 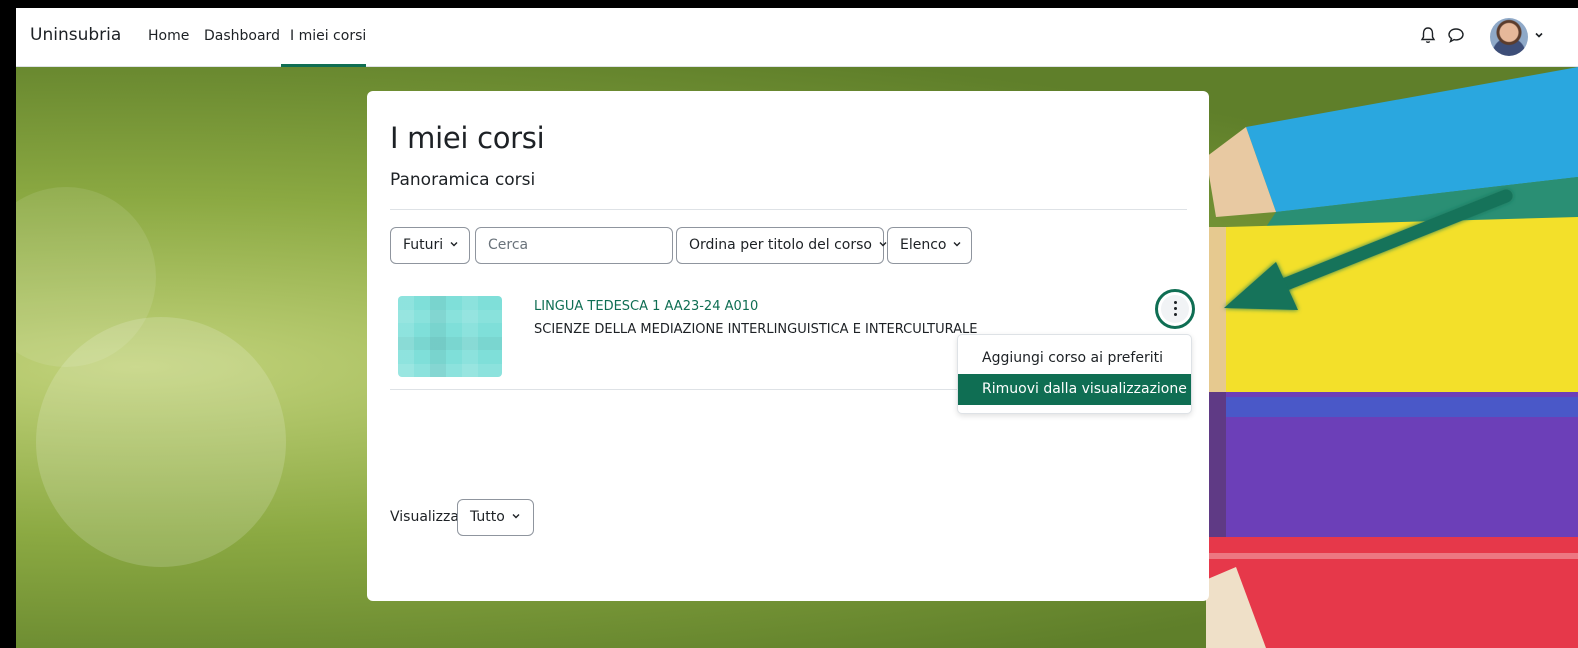 What do you see at coordinates (574, 245) in the screenshot?
I see `search-input: Cerca` at bounding box center [574, 245].